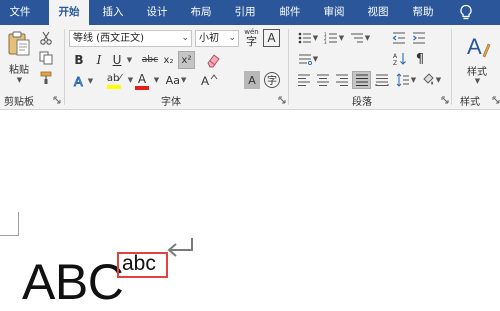  Describe the element at coordinates (46, 58) in the screenshot. I see `copy-button` at that location.